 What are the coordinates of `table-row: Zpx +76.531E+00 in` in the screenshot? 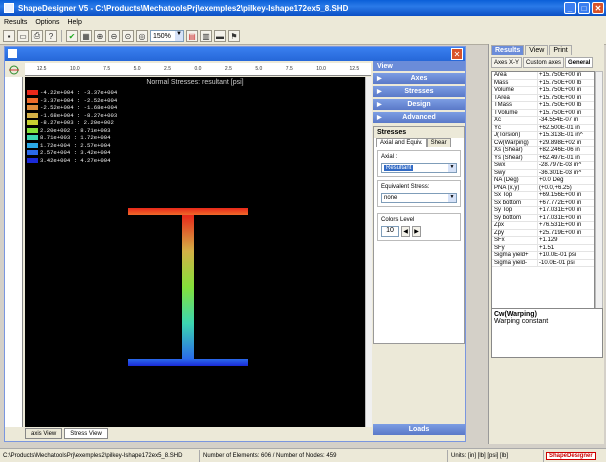 It's located at (543, 226).